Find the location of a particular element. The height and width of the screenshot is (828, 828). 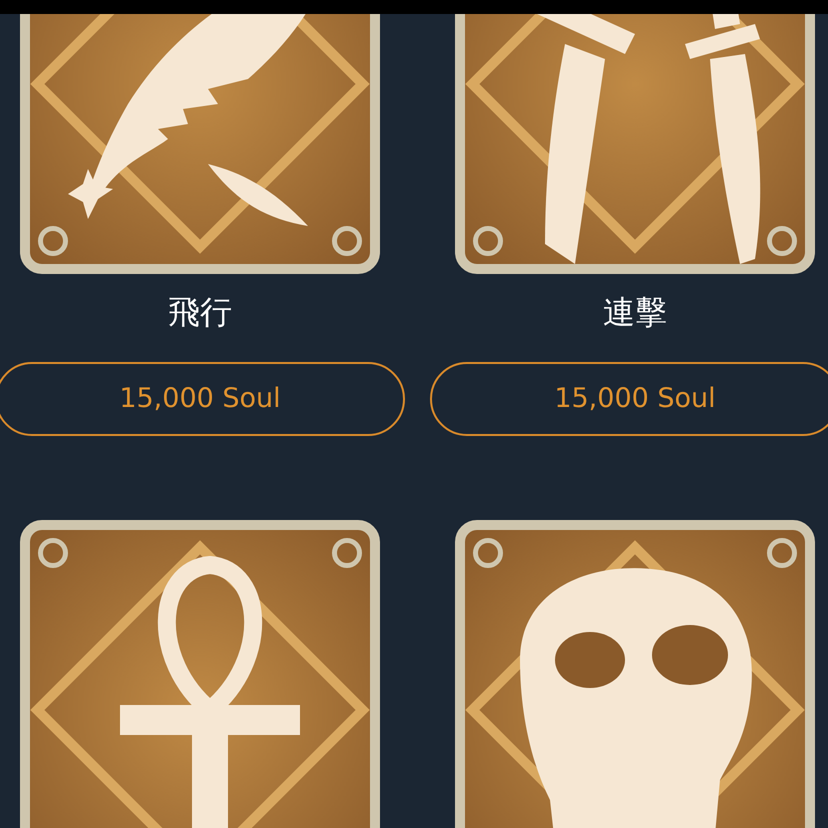

item-name: 飛行 is located at coordinates (200, 312).